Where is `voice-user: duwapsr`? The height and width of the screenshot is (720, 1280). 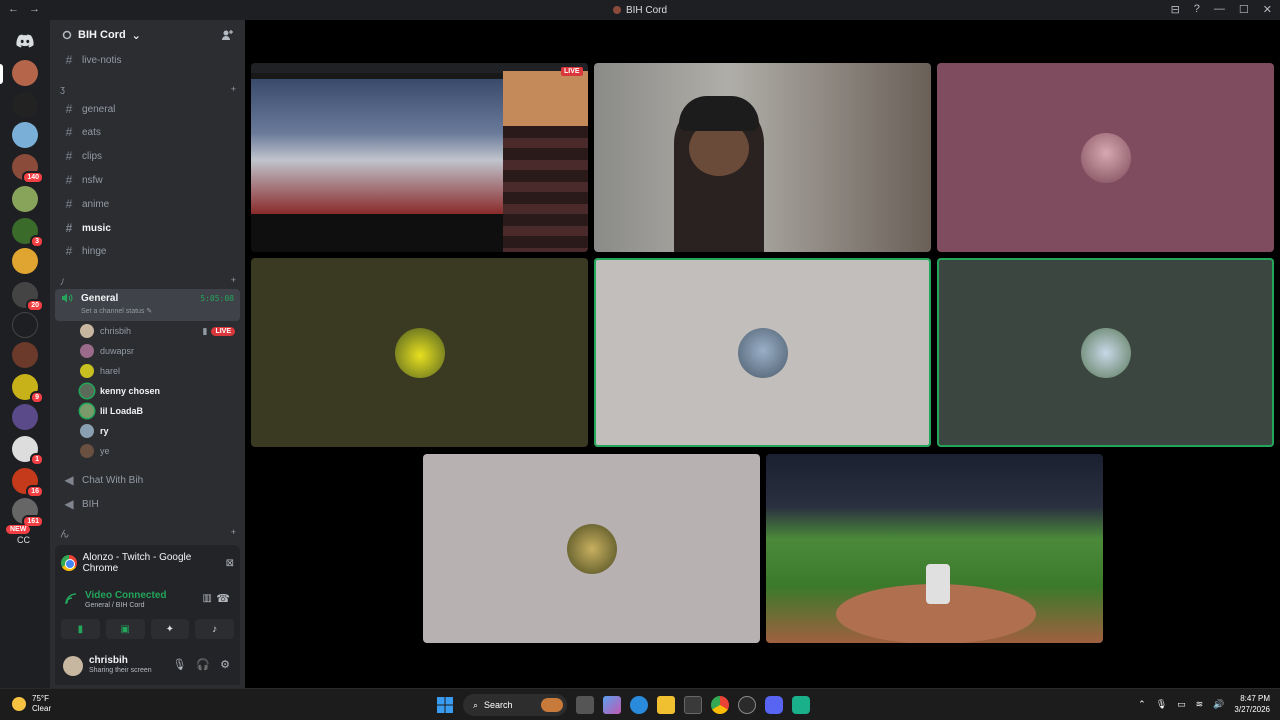
voice-user: duwapsr is located at coordinates (157, 351).